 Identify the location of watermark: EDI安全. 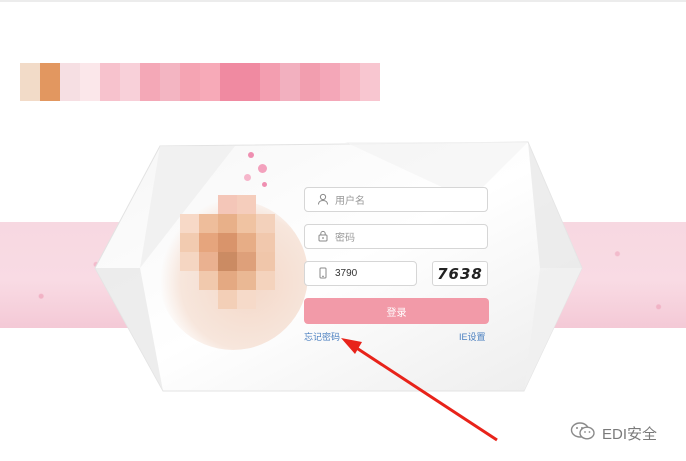
(613, 433).